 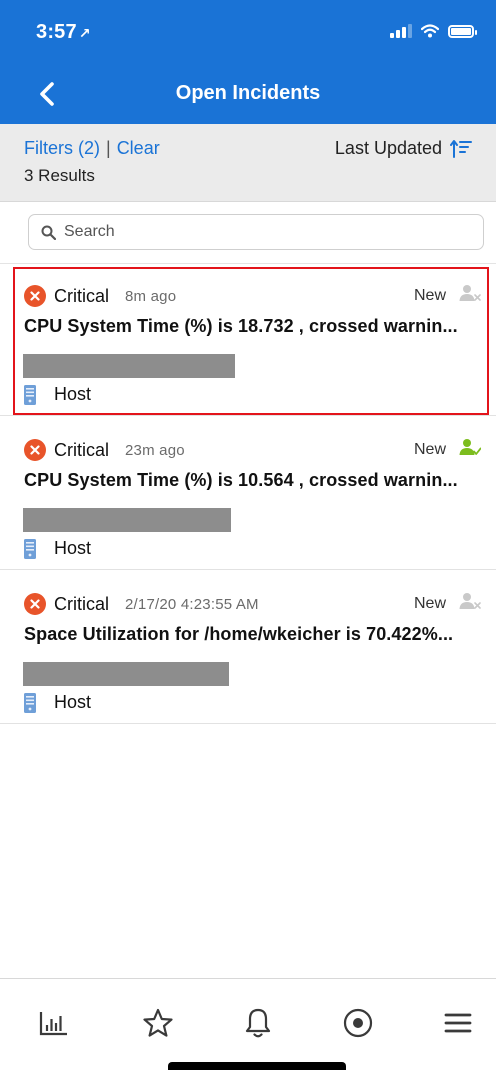 What do you see at coordinates (151, 296) in the screenshot?
I see `incident-age: 8m ago` at bounding box center [151, 296].